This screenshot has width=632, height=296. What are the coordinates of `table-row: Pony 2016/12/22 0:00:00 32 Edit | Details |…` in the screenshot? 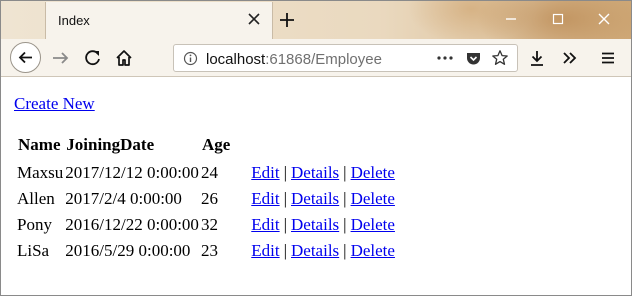 It's located at (206, 225).